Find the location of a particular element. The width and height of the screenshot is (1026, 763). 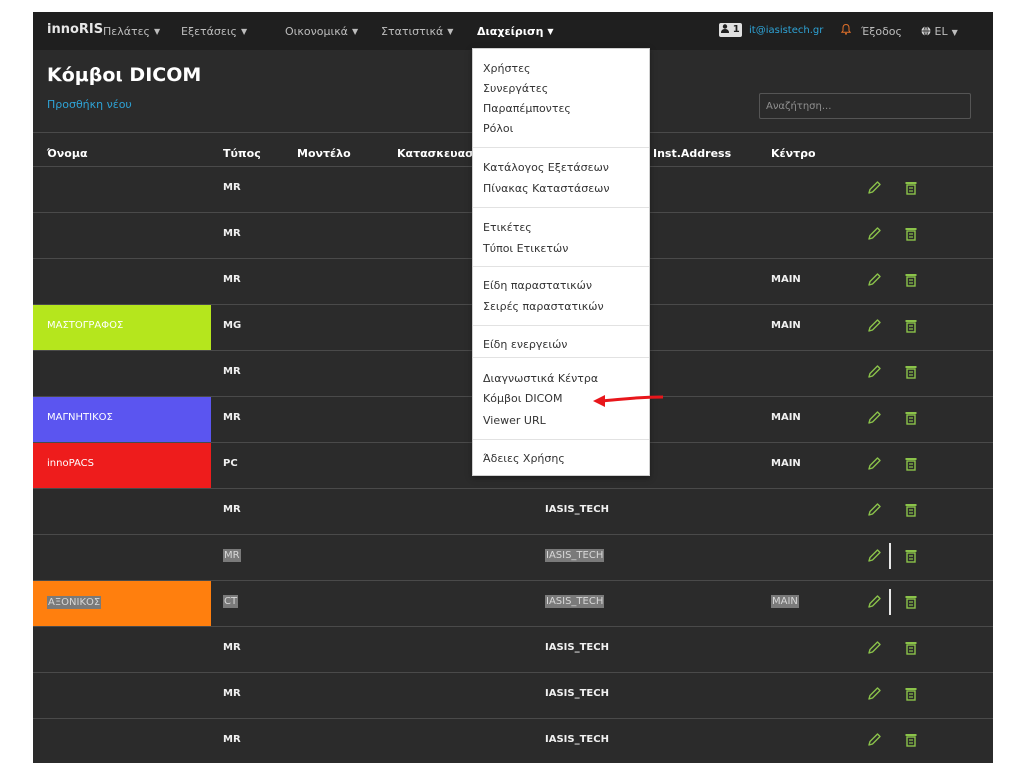

node-name: innoPACS is located at coordinates (70, 463).